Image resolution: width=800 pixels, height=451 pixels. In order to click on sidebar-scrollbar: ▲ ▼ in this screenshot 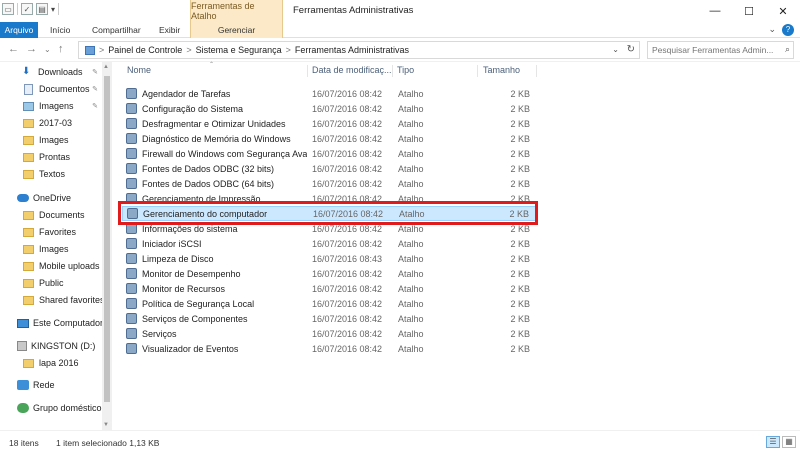, I will do `click(107, 246)`.